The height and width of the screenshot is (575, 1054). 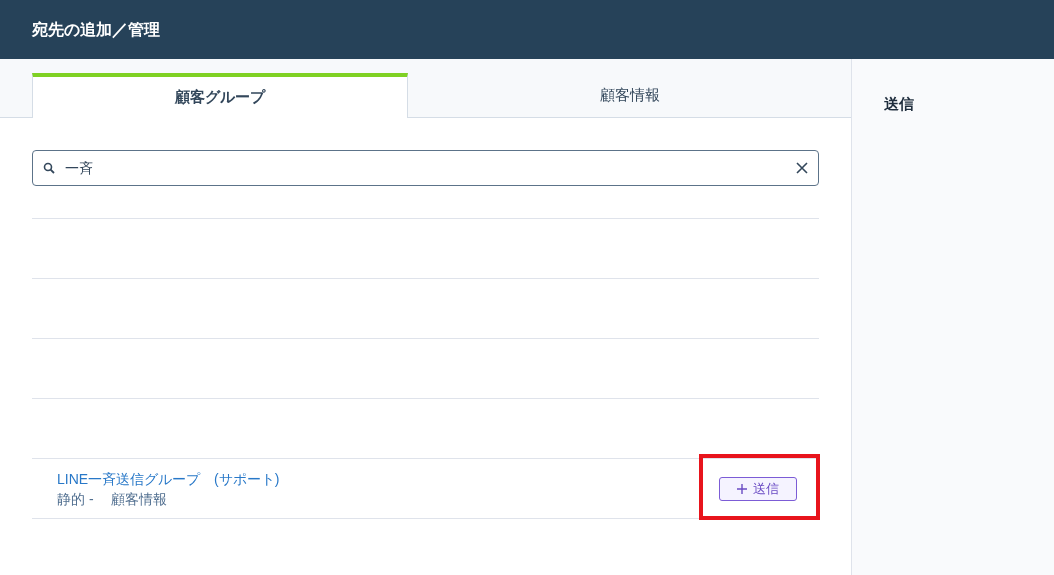 What do you see at coordinates (899, 103) in the screenshot?
I see `panel-title: 送信` at bounding box center [899, 103].